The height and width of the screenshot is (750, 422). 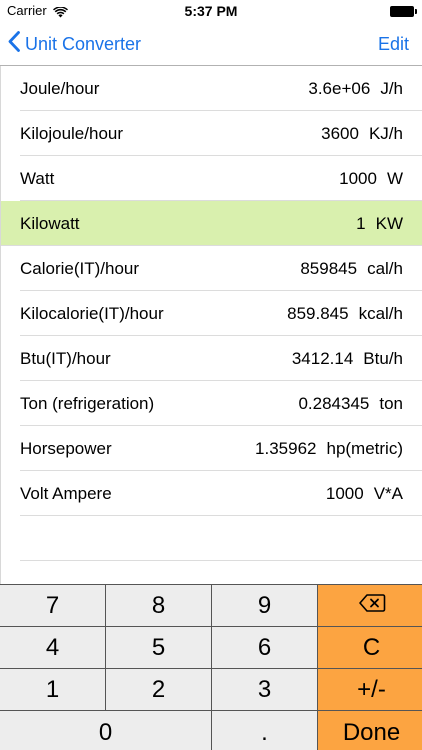 I want to click on unit-name: Joule/hour, so click(x=60, y=88).